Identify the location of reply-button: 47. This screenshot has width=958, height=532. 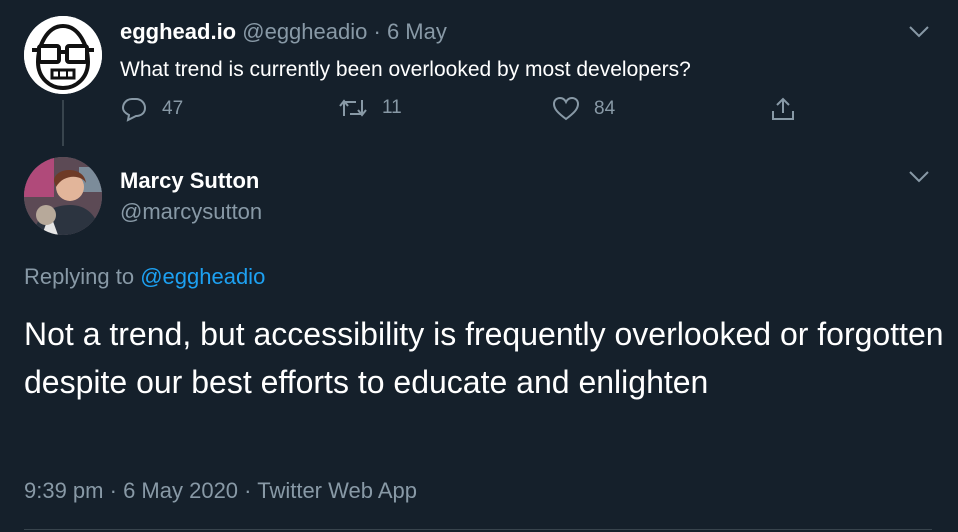
(151, 109).